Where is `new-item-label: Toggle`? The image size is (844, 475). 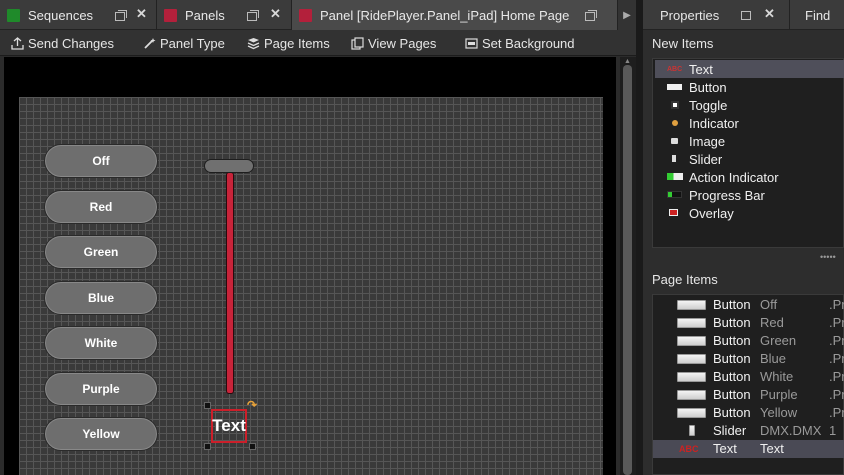
new-item-label: Toggle is located at coordinates (708, 105).